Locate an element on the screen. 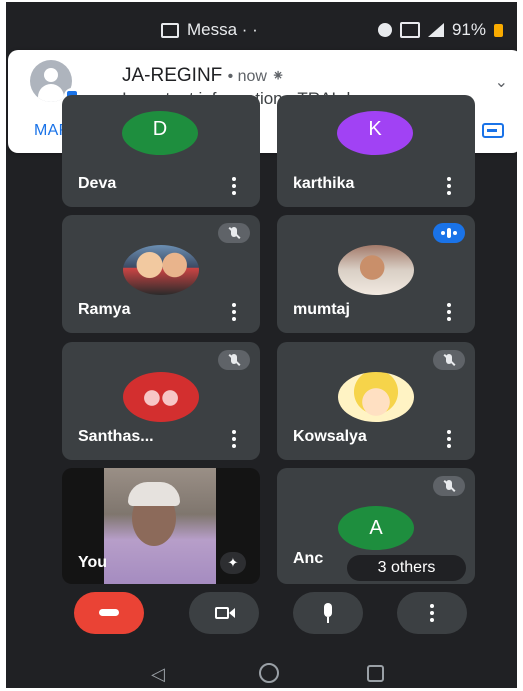  participant-tile-mumtaj: mumtaj is located at coordinates (376, 274).